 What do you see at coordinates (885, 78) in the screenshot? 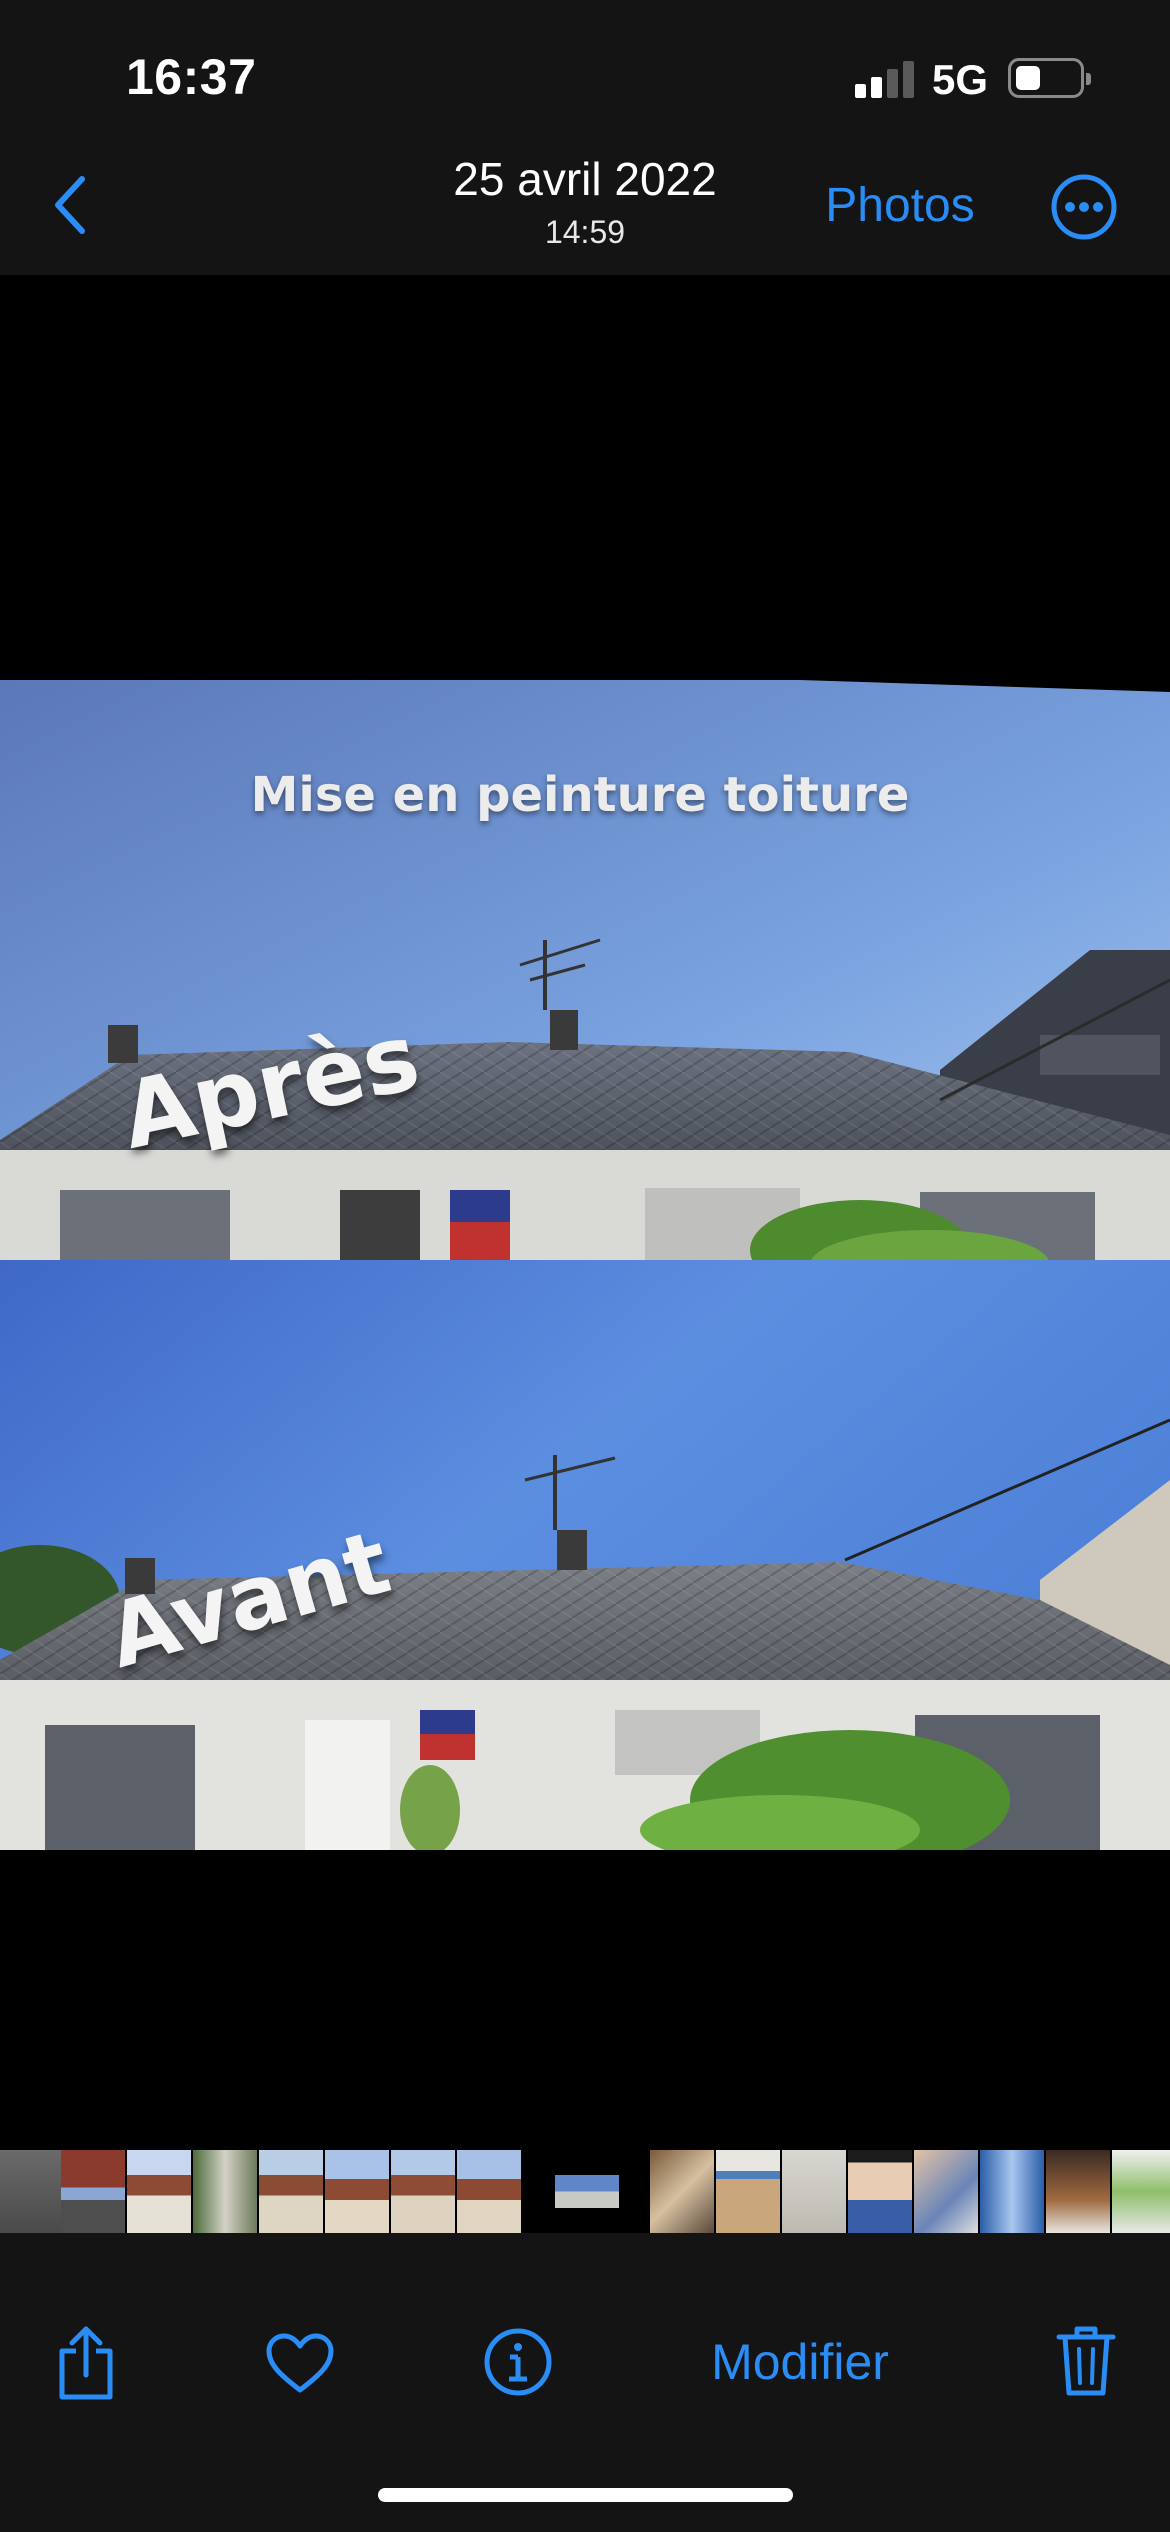
I see `cellular-signal-icon` at bounding box center [885, 78].